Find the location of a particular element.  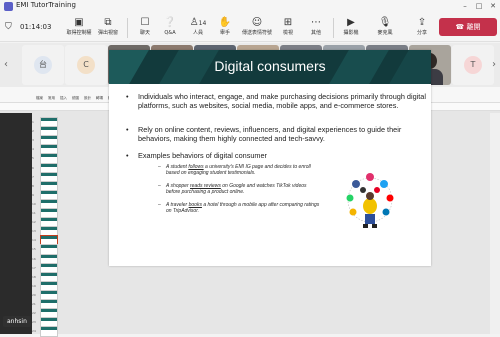

popout-icon: ⧉ is located at coordinates (108, 22).